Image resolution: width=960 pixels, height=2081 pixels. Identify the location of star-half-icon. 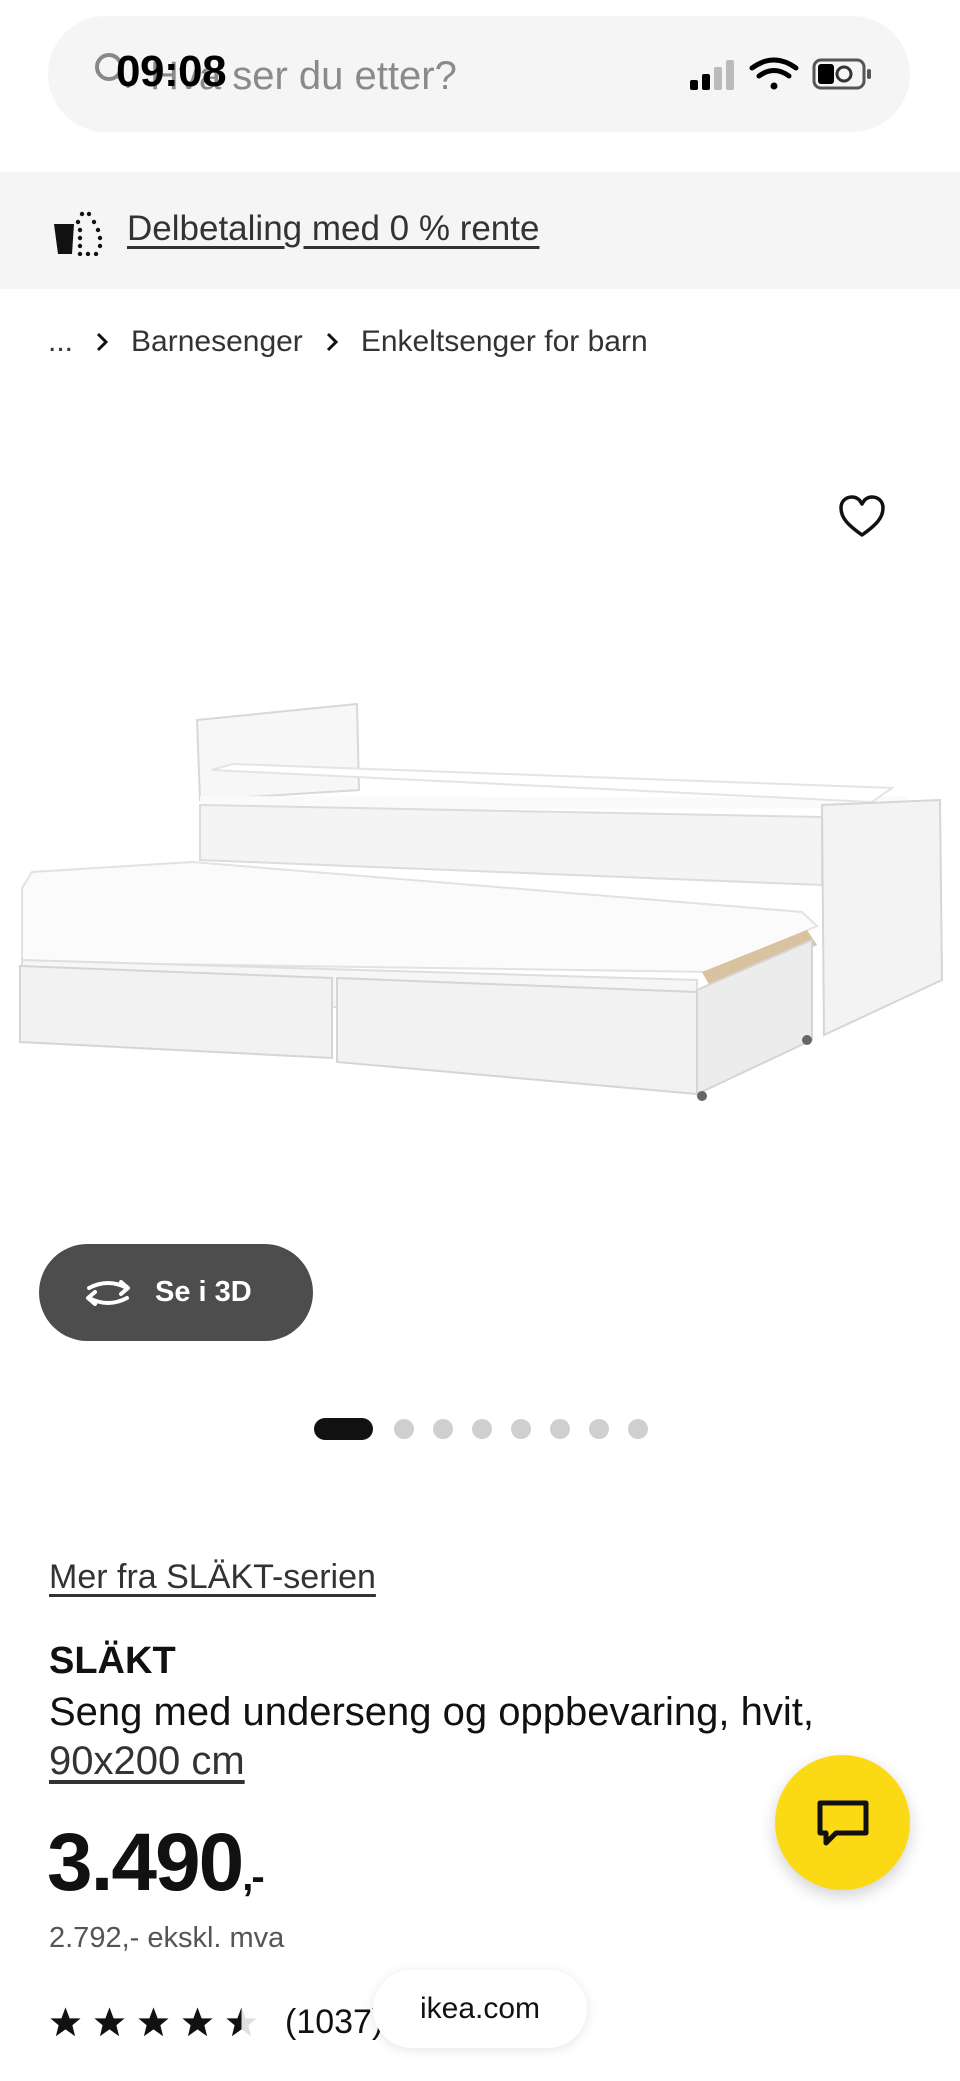
(241, 2021).